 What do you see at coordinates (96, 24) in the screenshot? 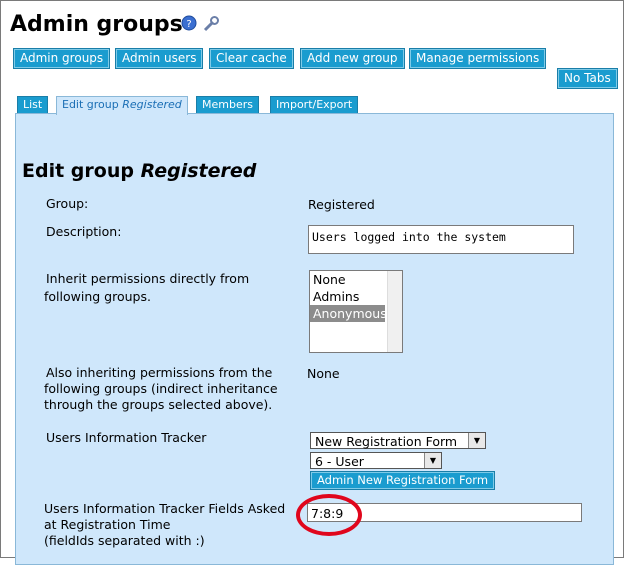
I see `page-title: Admin groups` at bounding box center [96, 24].